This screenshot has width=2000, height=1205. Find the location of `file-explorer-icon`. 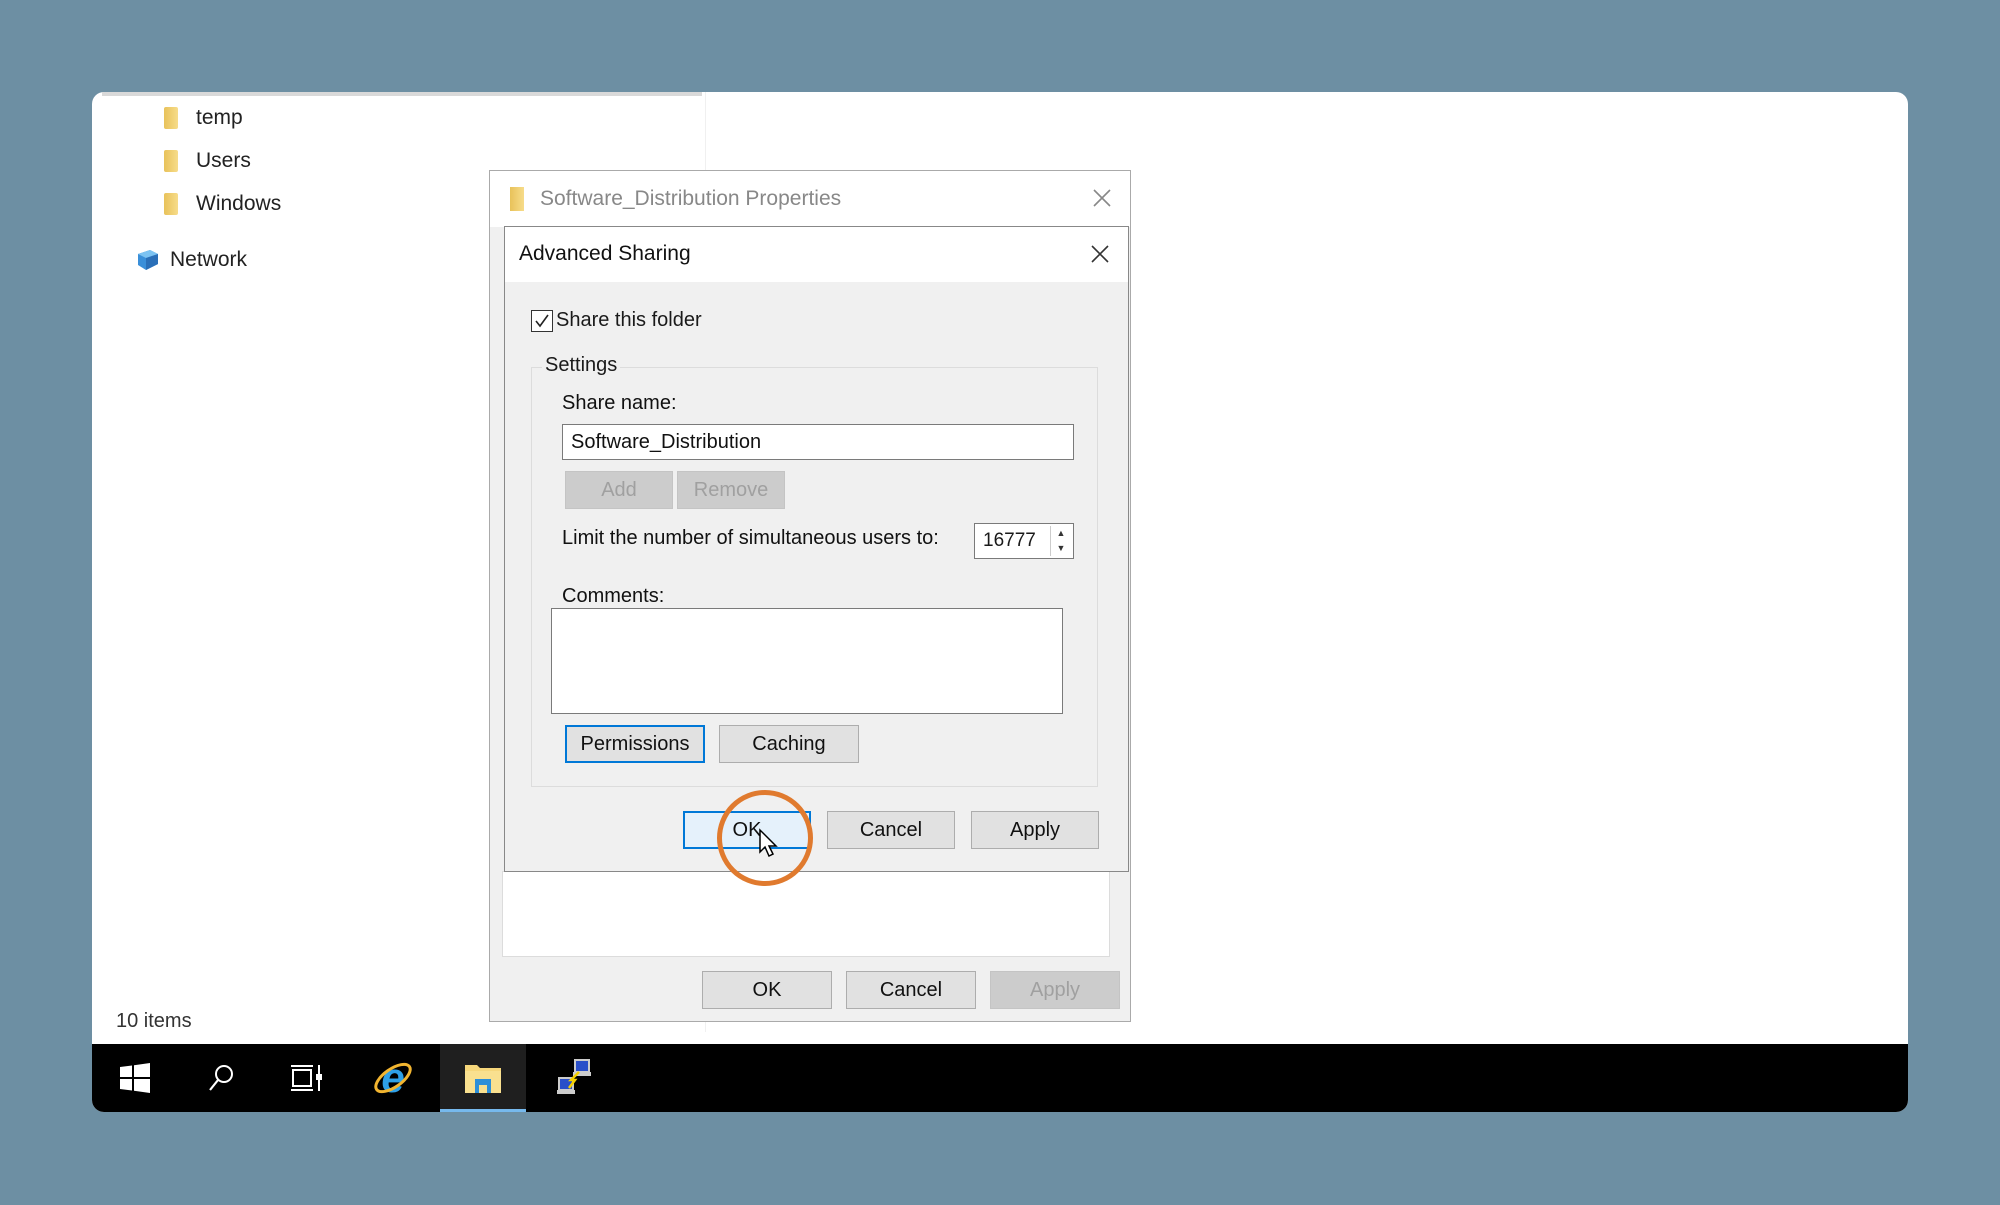

file-explorer-icon is located at coordinates (483, 1078).